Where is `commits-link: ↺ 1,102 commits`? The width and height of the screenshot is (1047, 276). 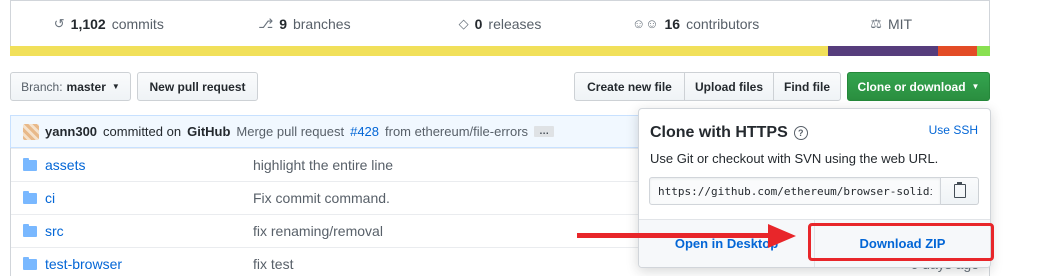
commits-link: ↺ 1,102 commits is located at coordinates (109, 24).